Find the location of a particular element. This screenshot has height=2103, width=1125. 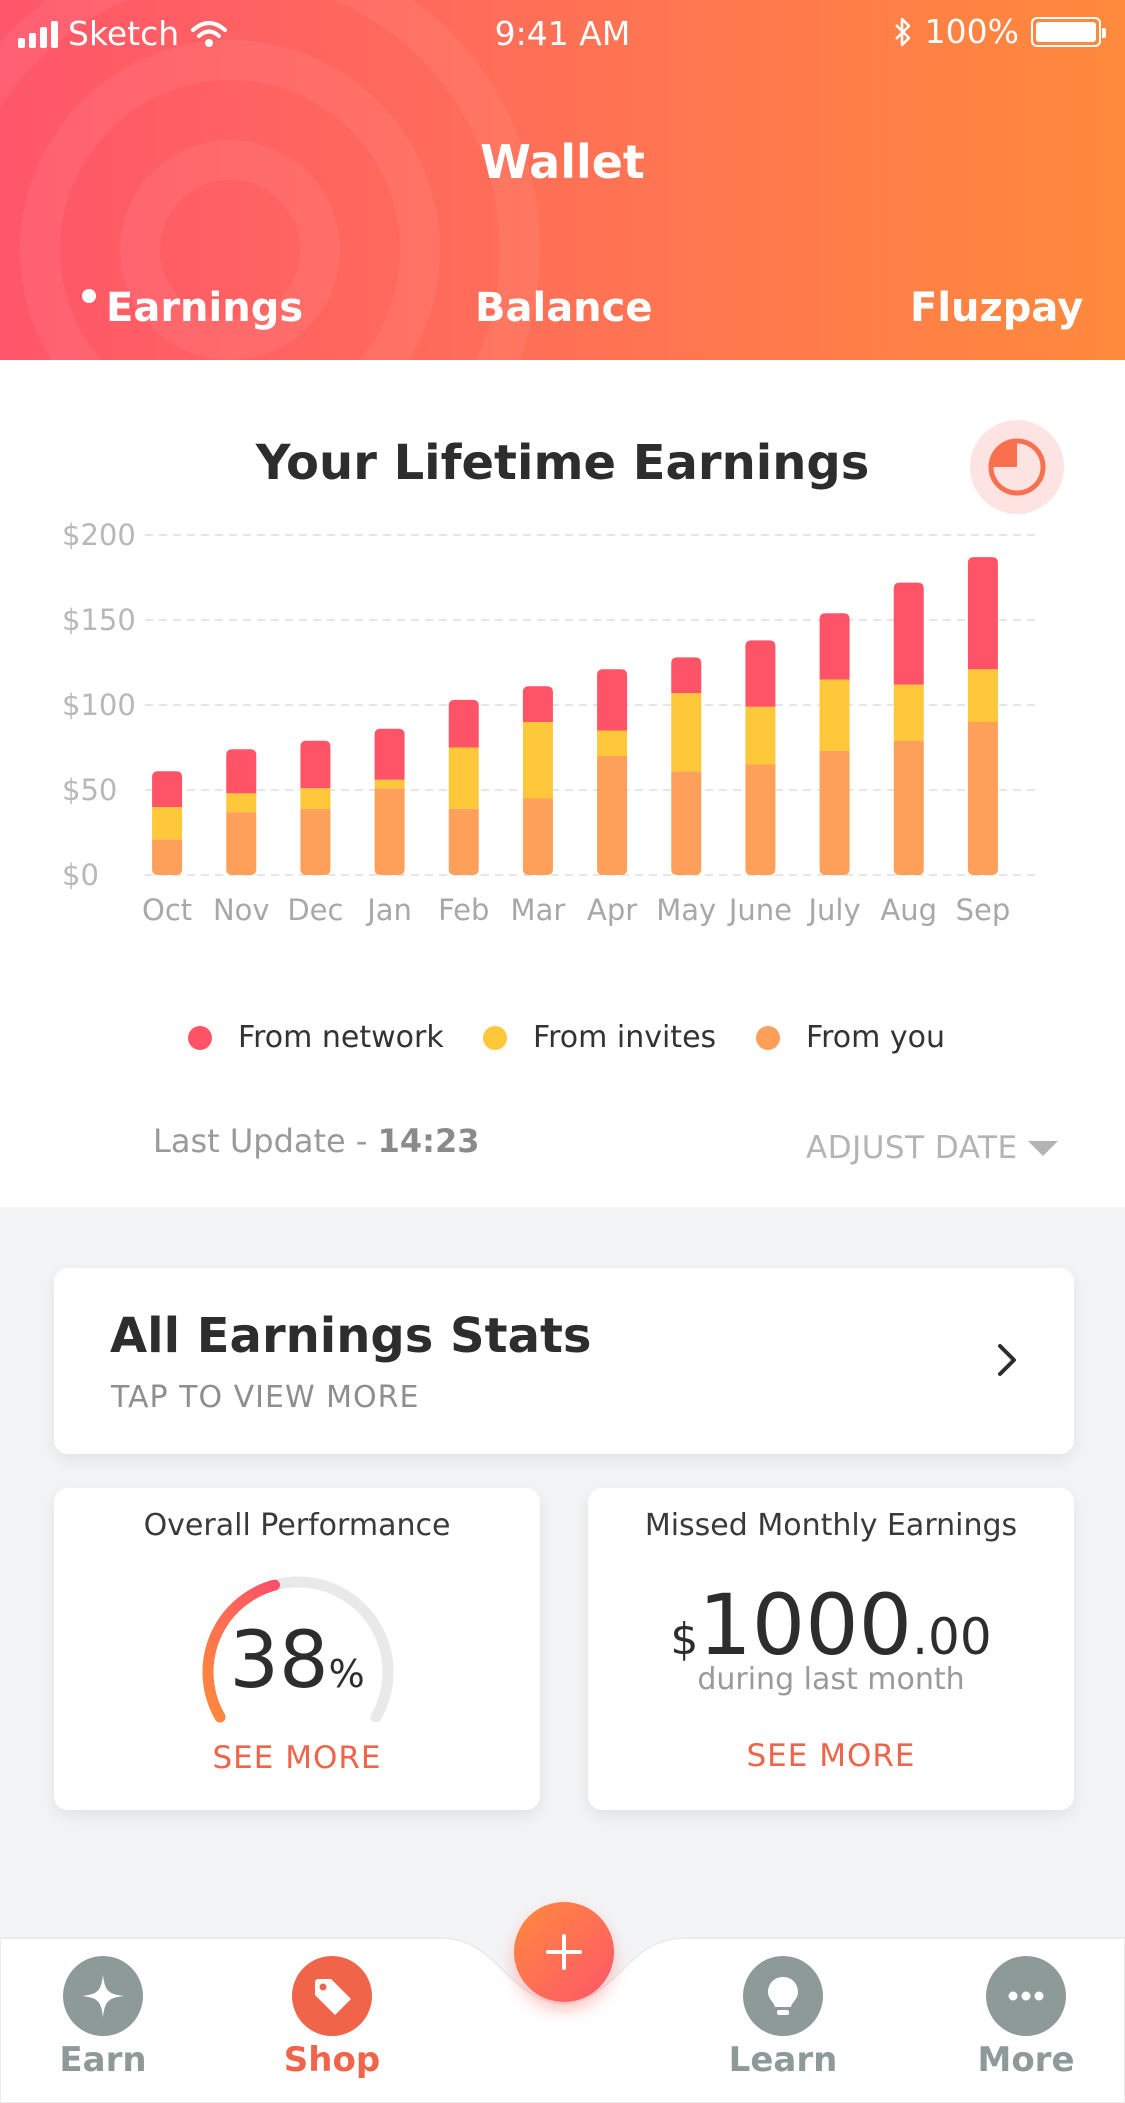

missed-amount: $1000.00 is located at coordinates (831, 1625).